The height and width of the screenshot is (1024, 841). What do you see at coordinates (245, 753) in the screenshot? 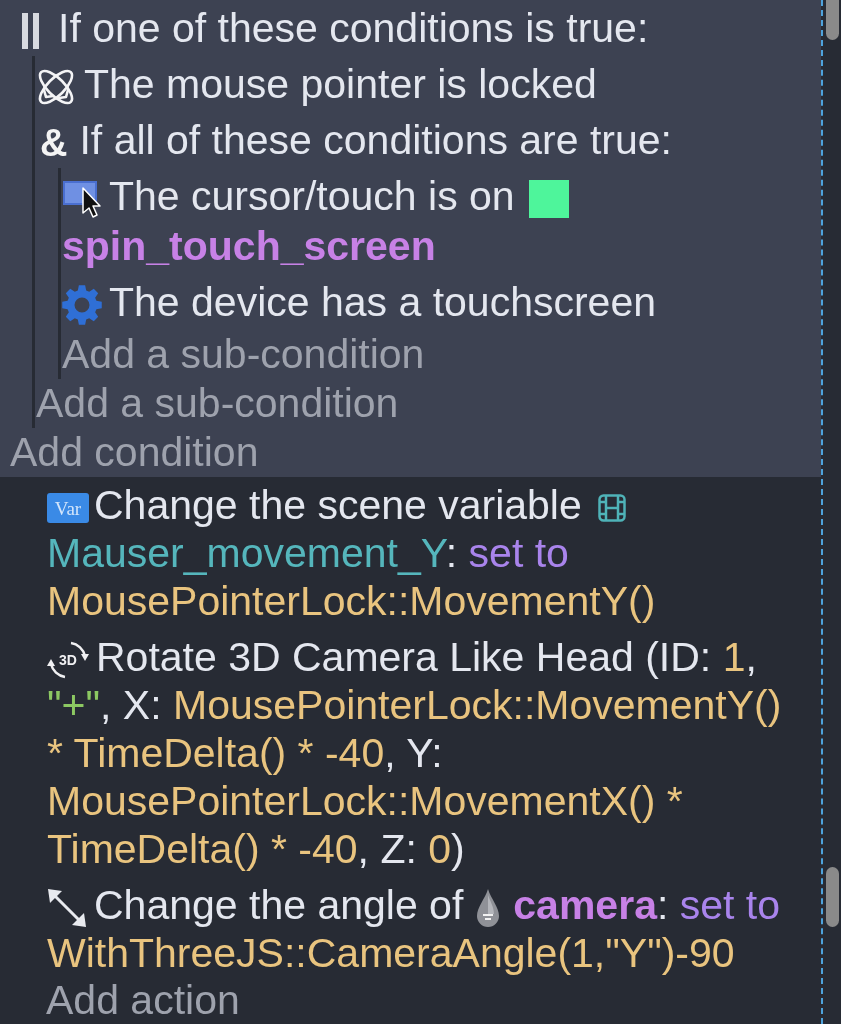
I see `parameter-text: * TimeDelta() * -40, Y:` at bounding box center [245, 753].